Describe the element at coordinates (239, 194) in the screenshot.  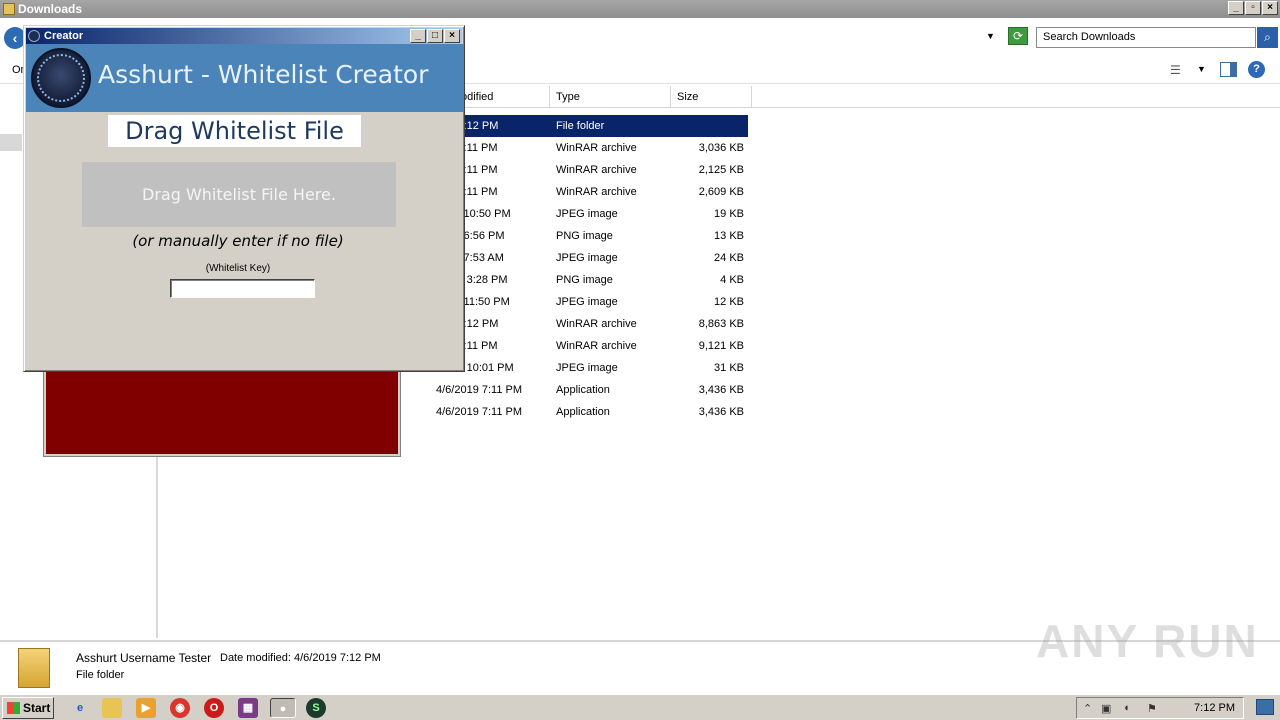
I see `file-drop-zone: Drag Whitelist File Here.` at that location.